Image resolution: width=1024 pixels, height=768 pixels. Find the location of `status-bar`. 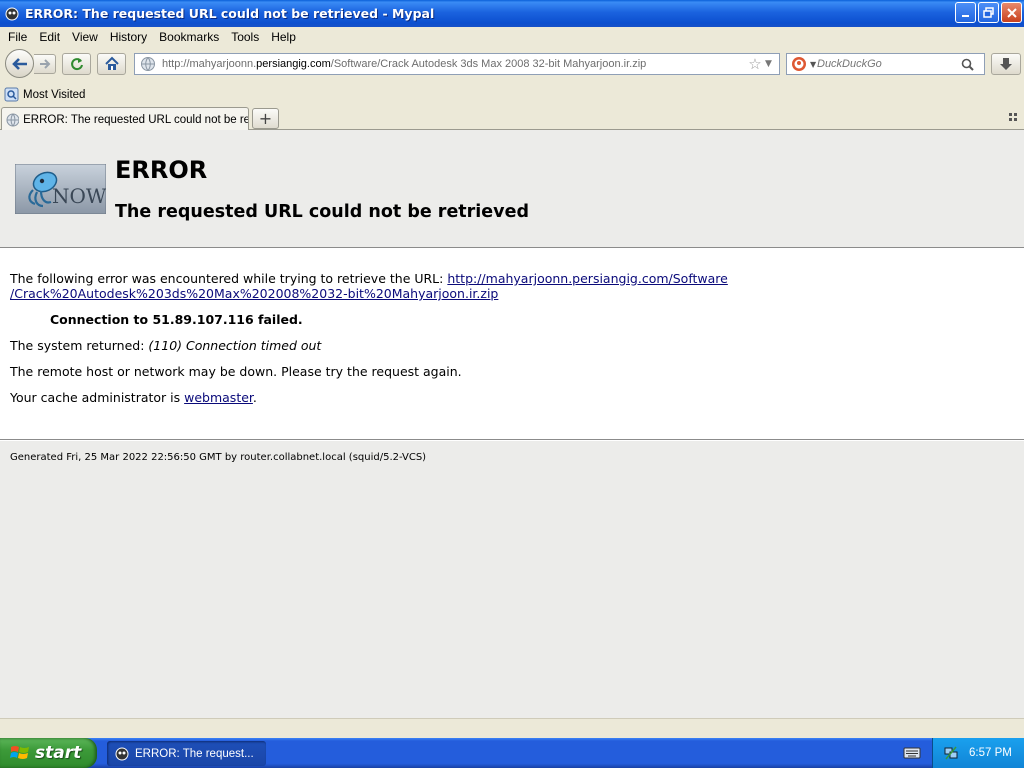

status-bar is located at coordinates (512, 728).